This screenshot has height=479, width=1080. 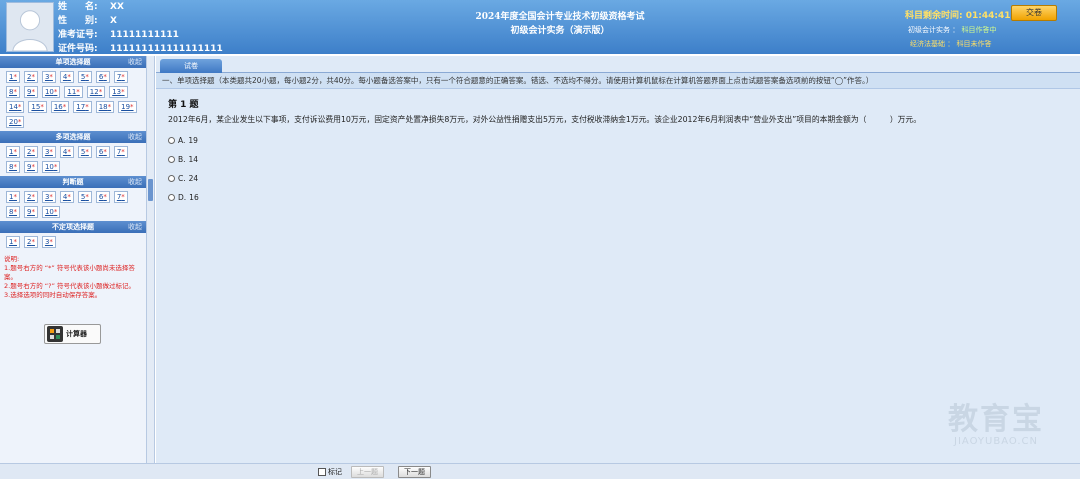 I want to click on section-header: 多项选择题 收起, so click(x=73, y=137).